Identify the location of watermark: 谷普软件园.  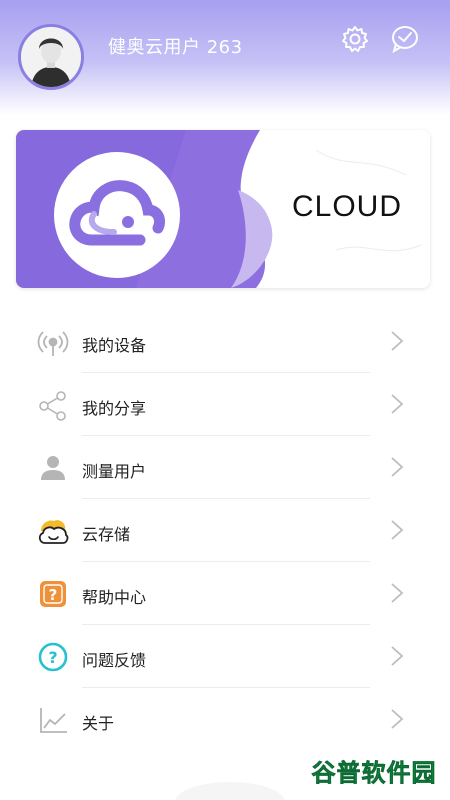
(374, 772).